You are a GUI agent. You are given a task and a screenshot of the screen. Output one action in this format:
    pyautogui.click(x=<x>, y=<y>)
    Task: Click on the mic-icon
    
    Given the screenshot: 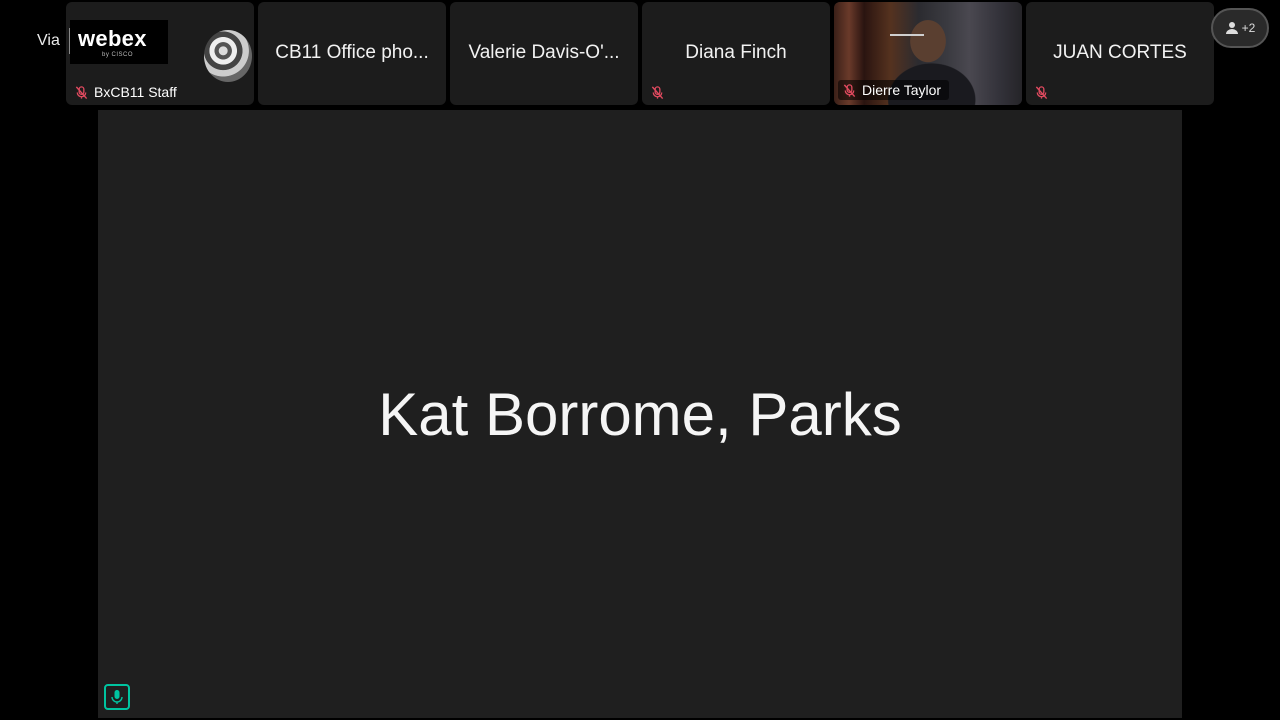 What is the action you would take?
    pyautogui.click(x=117, y=697)
    